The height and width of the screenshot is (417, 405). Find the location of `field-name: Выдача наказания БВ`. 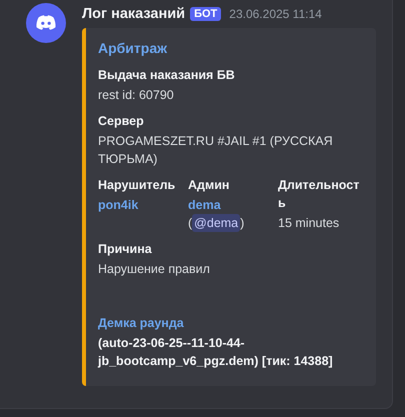

field-name: Выдача наказания БВ is located at coordinates (166, 75).